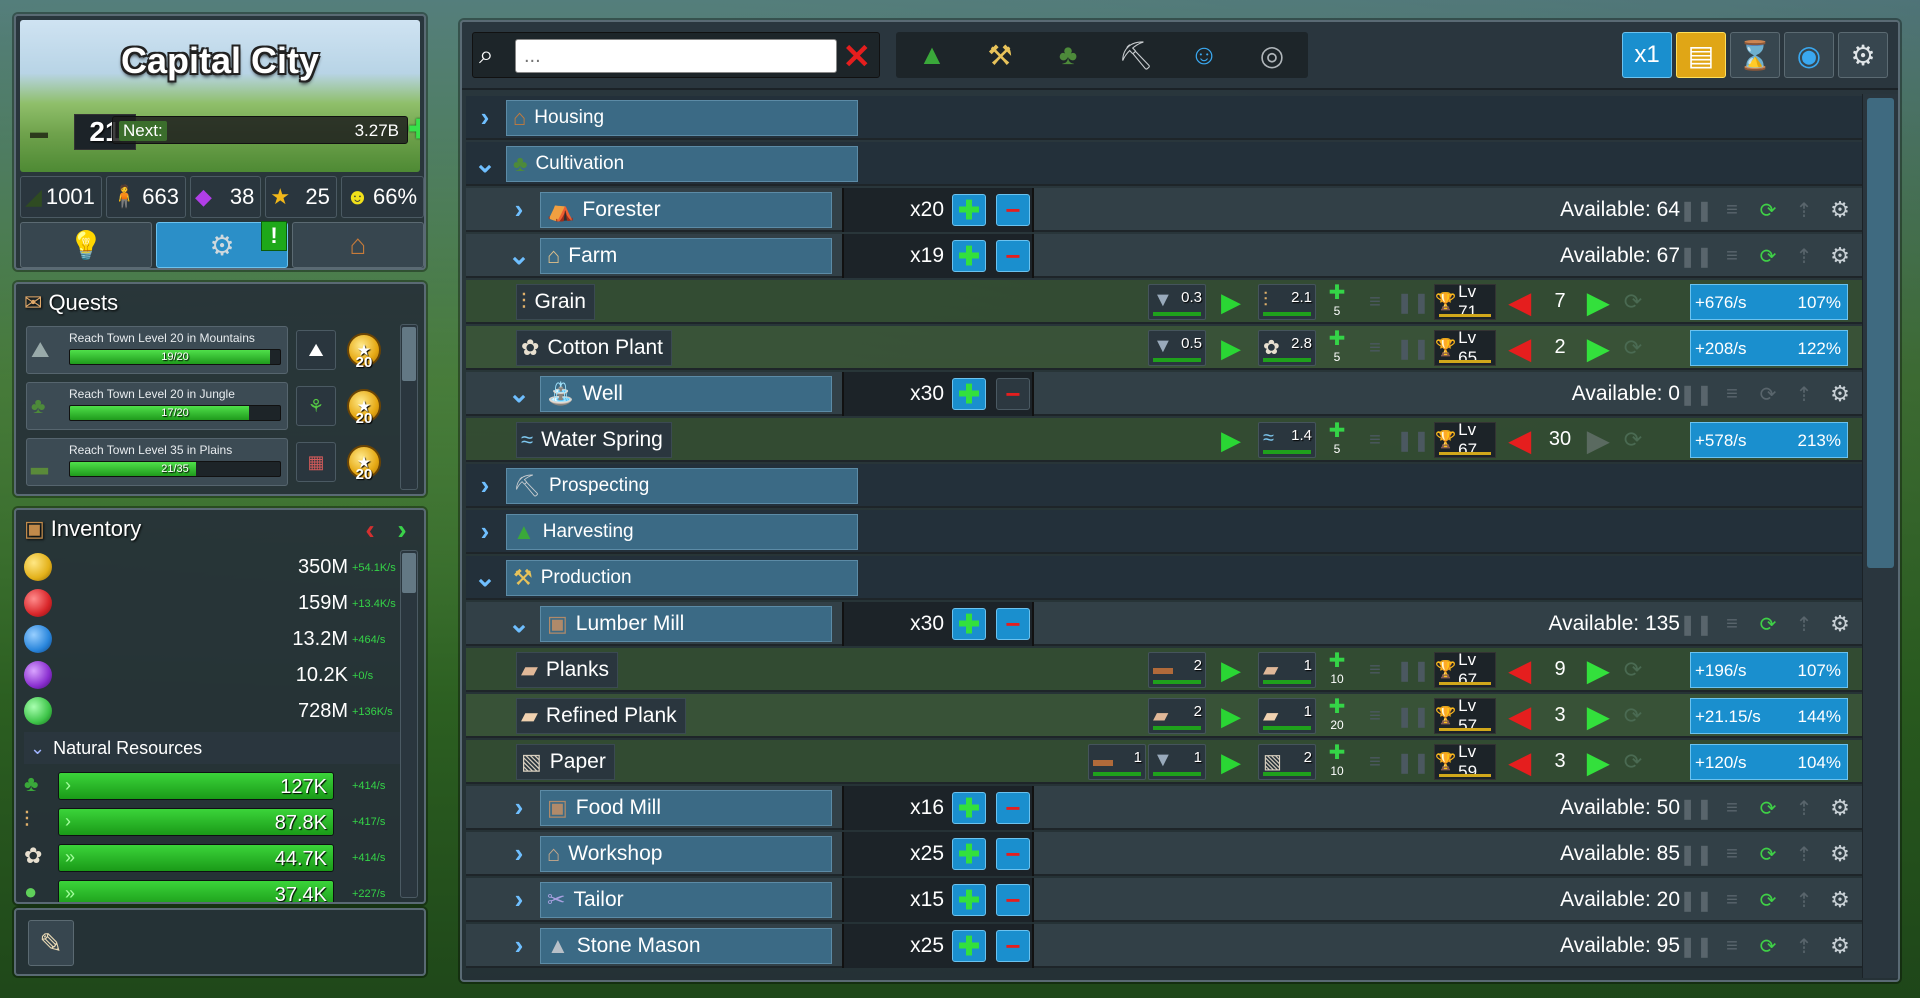 This screenshot has width=1920, height=998. I want to click on time-button: ⌛, so click(1755, 55).